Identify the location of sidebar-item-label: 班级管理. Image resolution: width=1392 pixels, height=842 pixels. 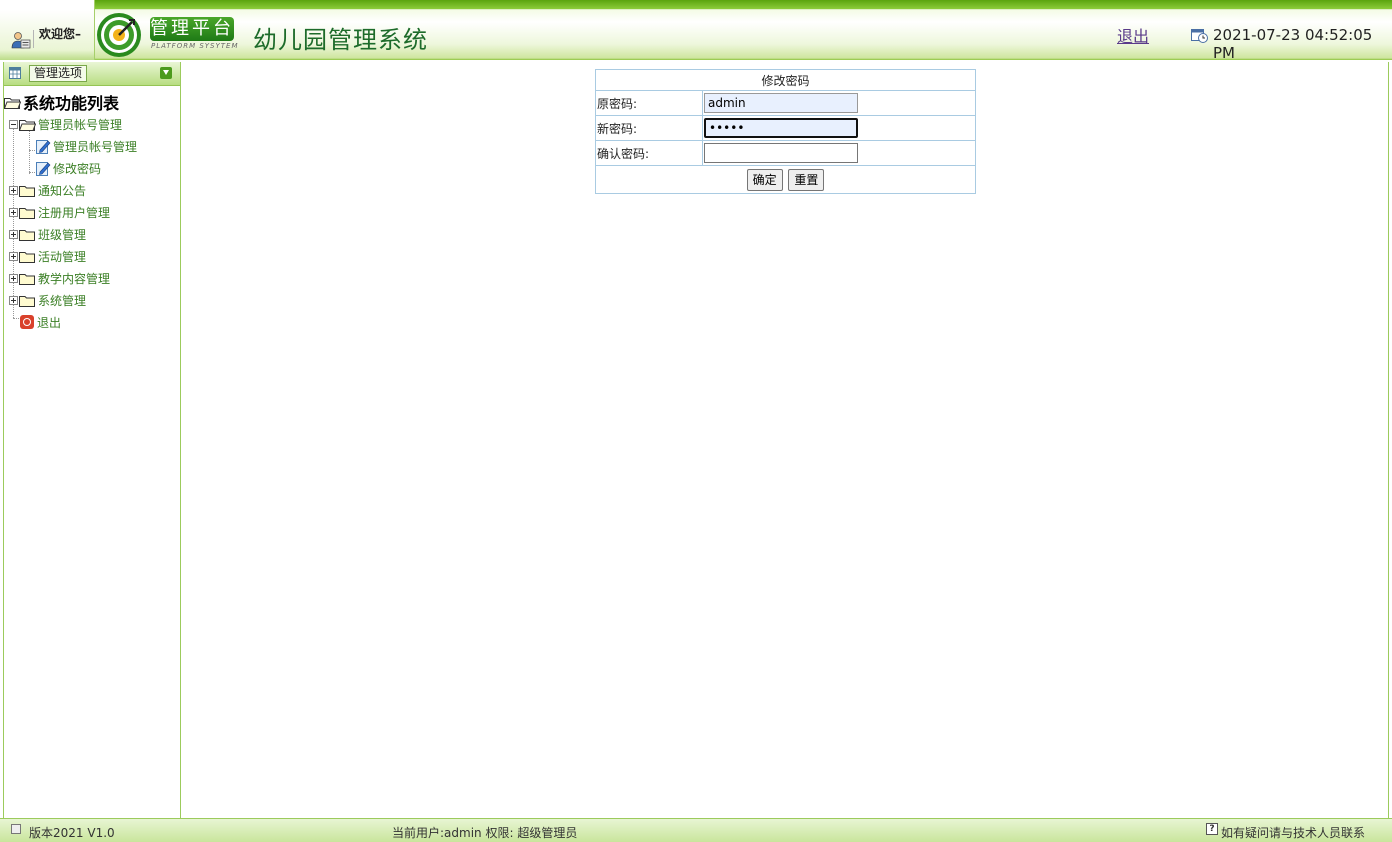
(62, 234).